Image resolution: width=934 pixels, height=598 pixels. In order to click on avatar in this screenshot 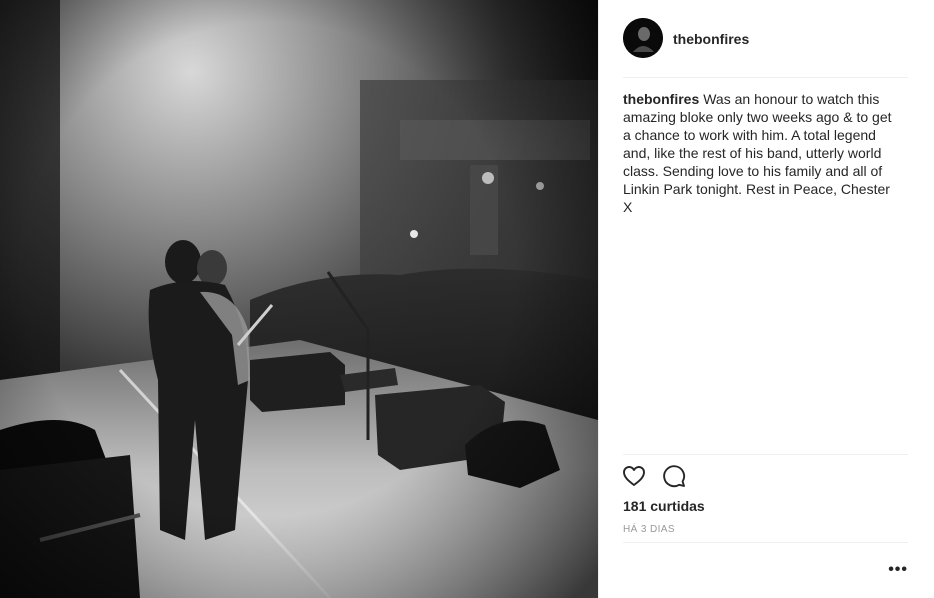, I will do `click(643, 38)`.